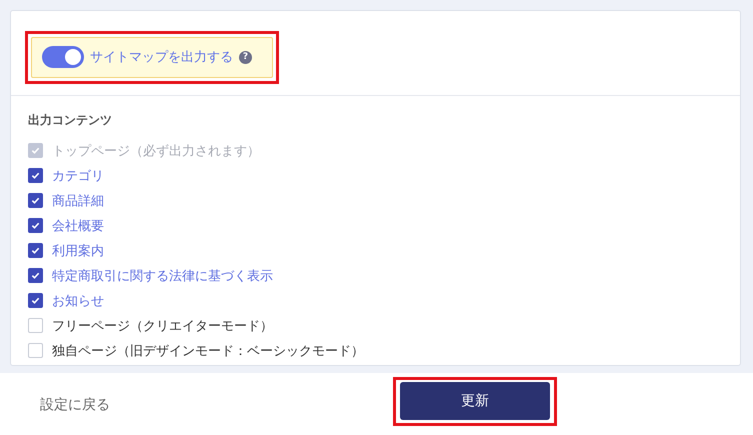 The width and height of the screenshot is (753, 435). I want to click on update-button: 更新, so click(475, 401).